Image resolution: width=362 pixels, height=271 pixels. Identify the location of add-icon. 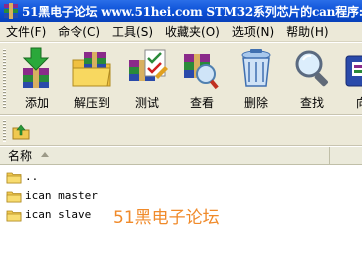
(36, 67).